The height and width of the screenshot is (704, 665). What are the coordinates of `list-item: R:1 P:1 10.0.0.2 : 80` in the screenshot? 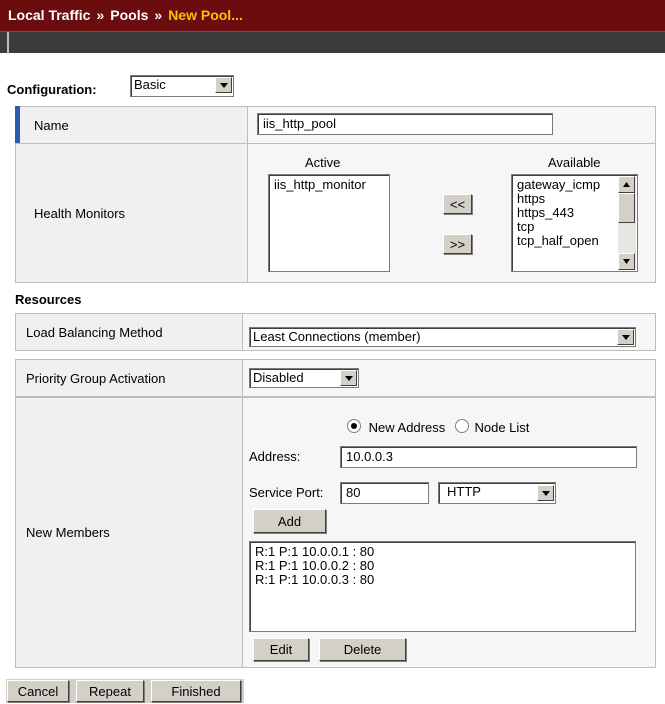 It's located at (442, 566).